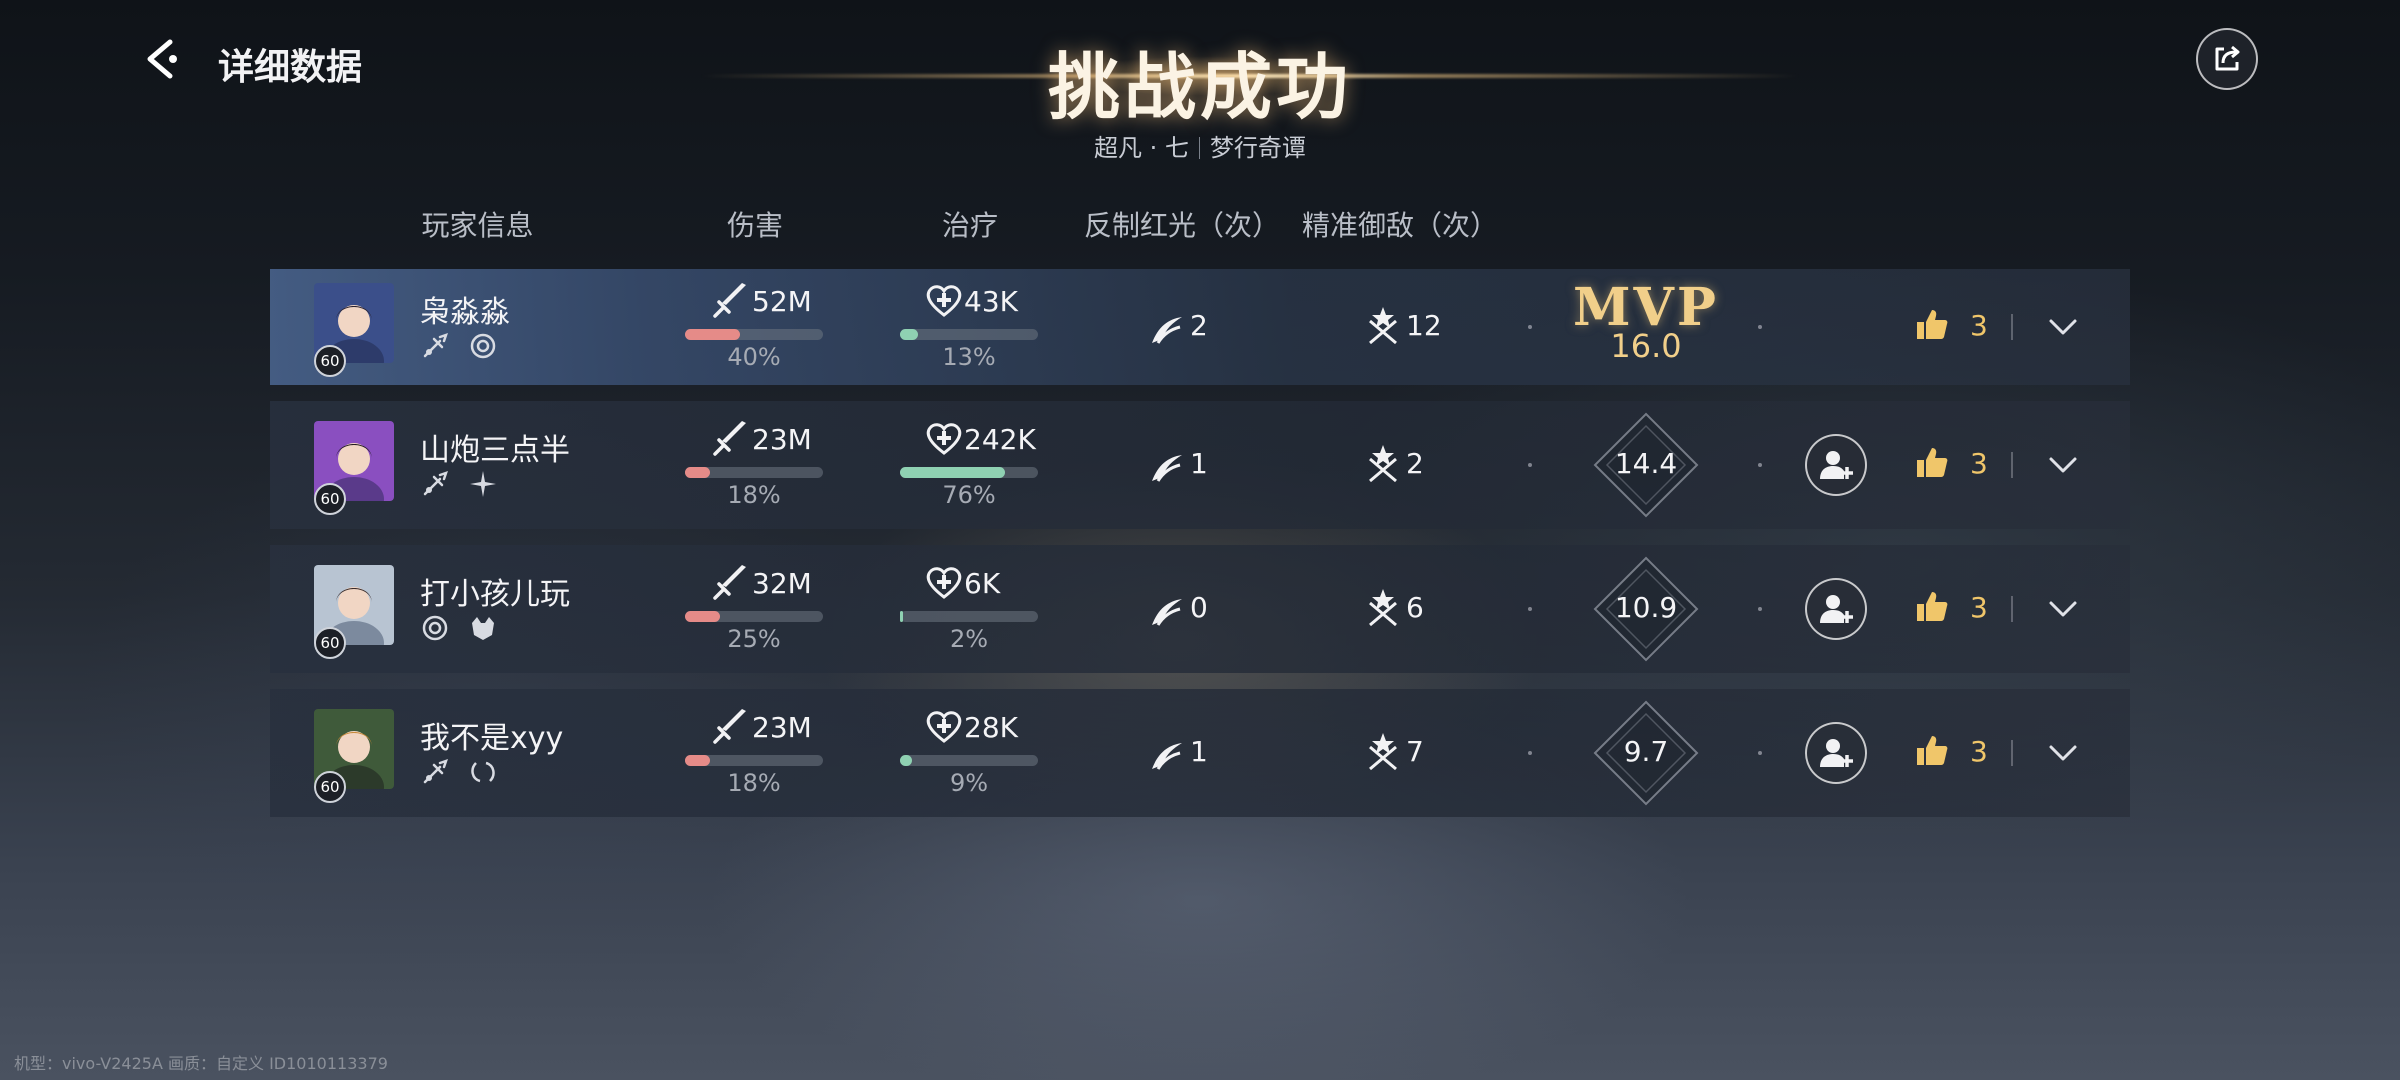  I want to click on counter-count: 2, so click(1199, 325).